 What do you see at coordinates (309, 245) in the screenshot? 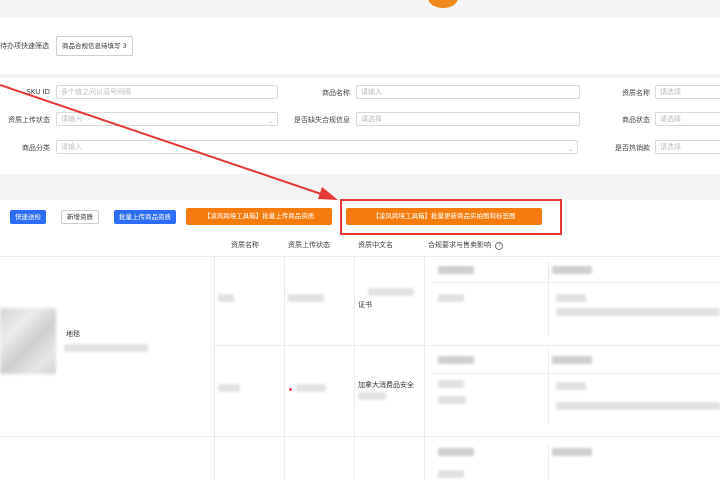
I see `col-header-upload-status: 资质上传状态` at bounding box center [309, 245].